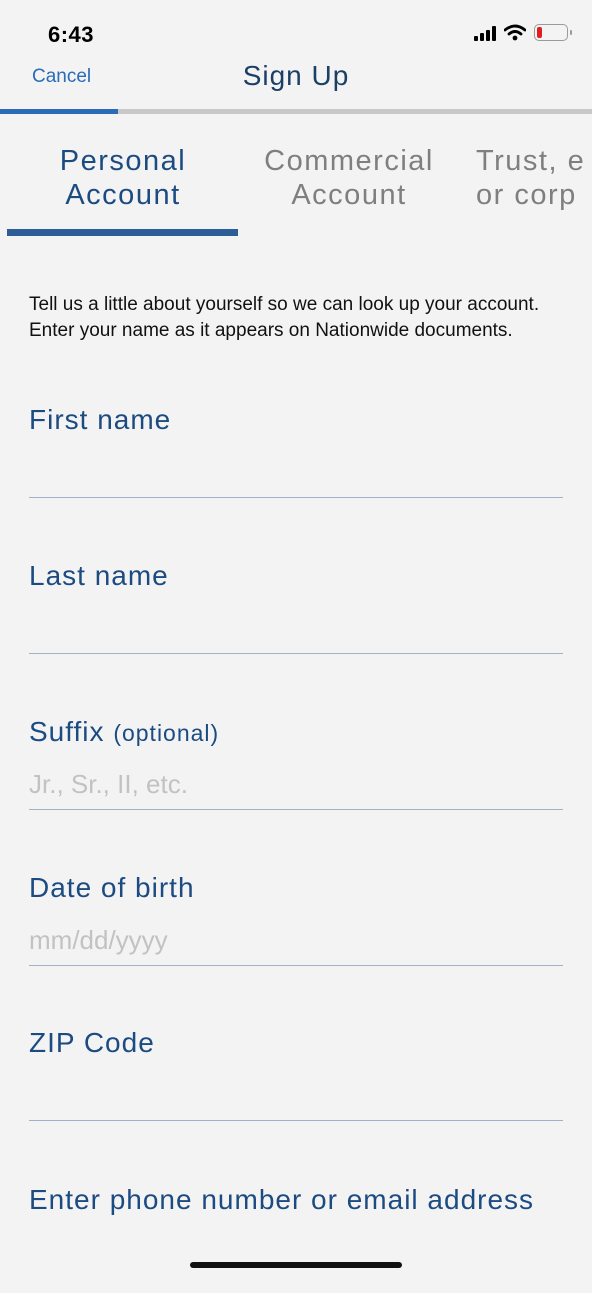 The width and height of the screenshot is (592, 1293). I want to click on last-name-underline, so click(296, 653).